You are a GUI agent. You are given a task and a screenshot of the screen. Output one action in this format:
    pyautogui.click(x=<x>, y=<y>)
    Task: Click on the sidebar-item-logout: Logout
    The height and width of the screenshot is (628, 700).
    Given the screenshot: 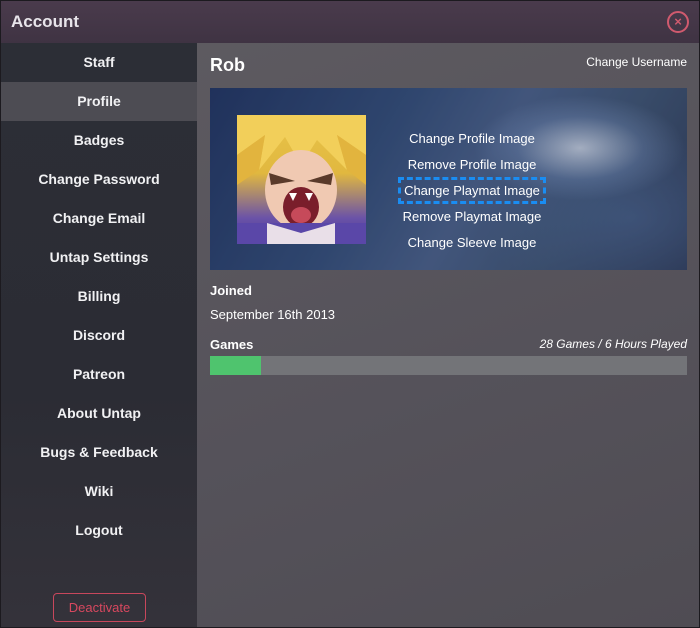 What is the action you would take?
    pyautogui.click(x=99, y=530)
    